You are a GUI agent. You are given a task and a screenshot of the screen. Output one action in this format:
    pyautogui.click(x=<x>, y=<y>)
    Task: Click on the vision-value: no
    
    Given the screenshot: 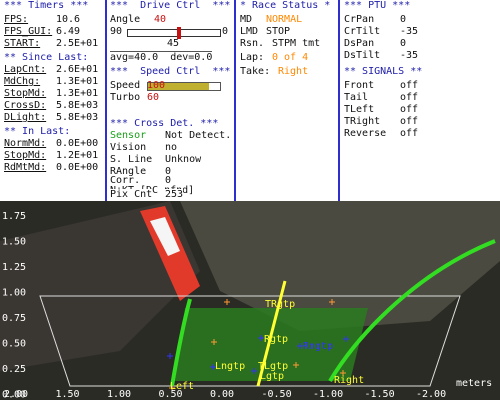 What is the action you would take?
    pyautogui.click(x=171, y=147)
    